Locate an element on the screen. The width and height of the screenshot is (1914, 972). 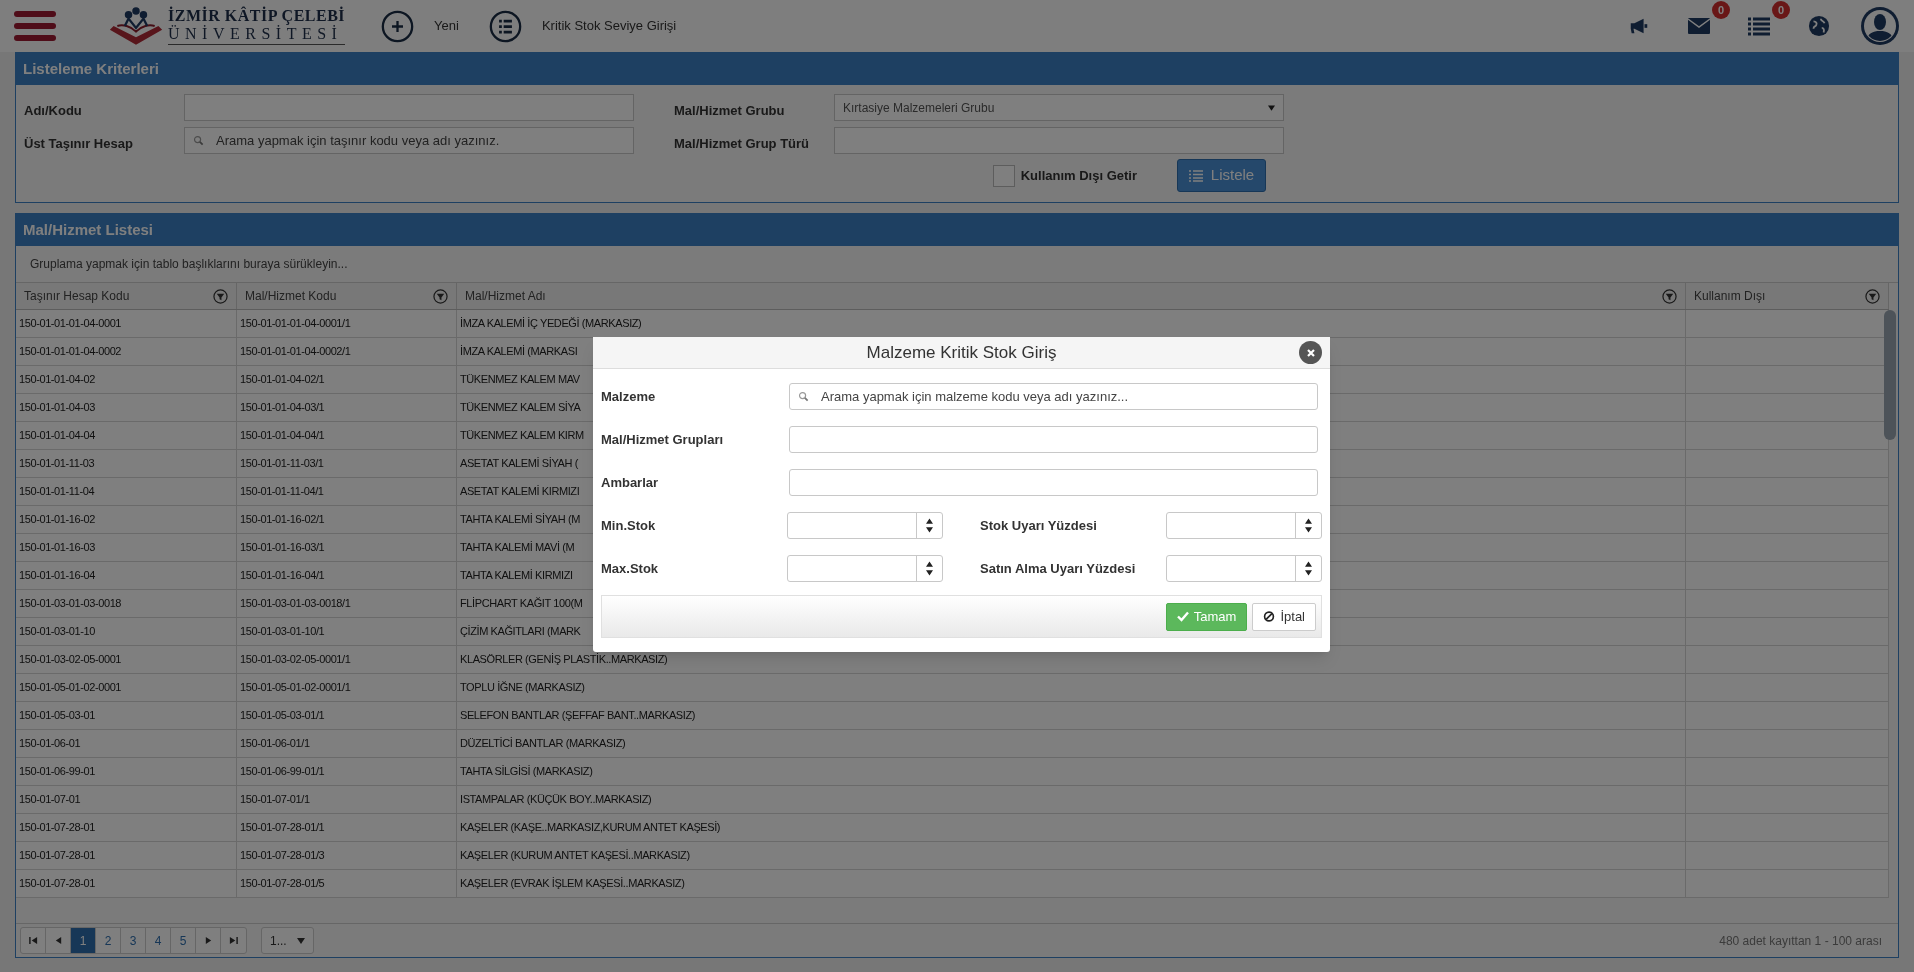
search-box: Arama yapmak için taşınır kodu veya adı yazınız. is located at coordinates (409, 140).